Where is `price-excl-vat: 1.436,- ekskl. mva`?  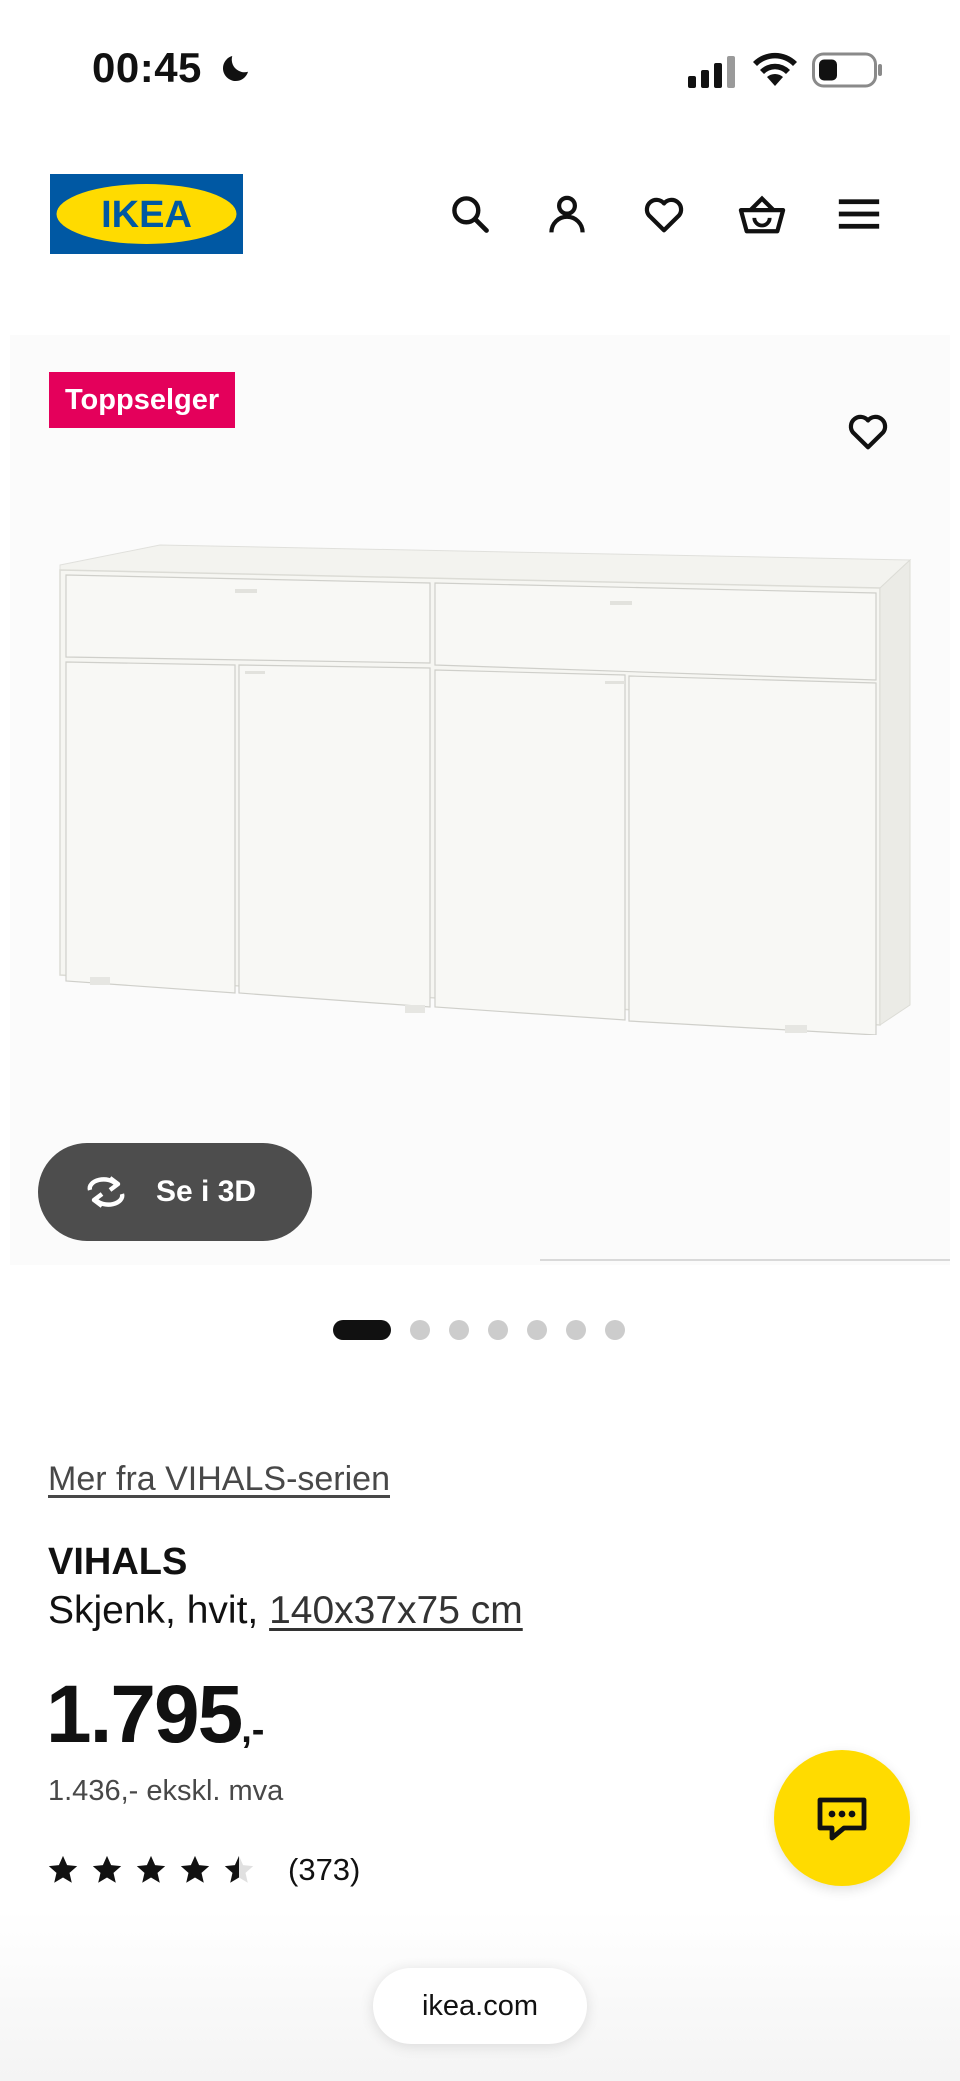 price-excl-vat: 1.436,- ekskl. mva is located at coordinates (166, 1791).